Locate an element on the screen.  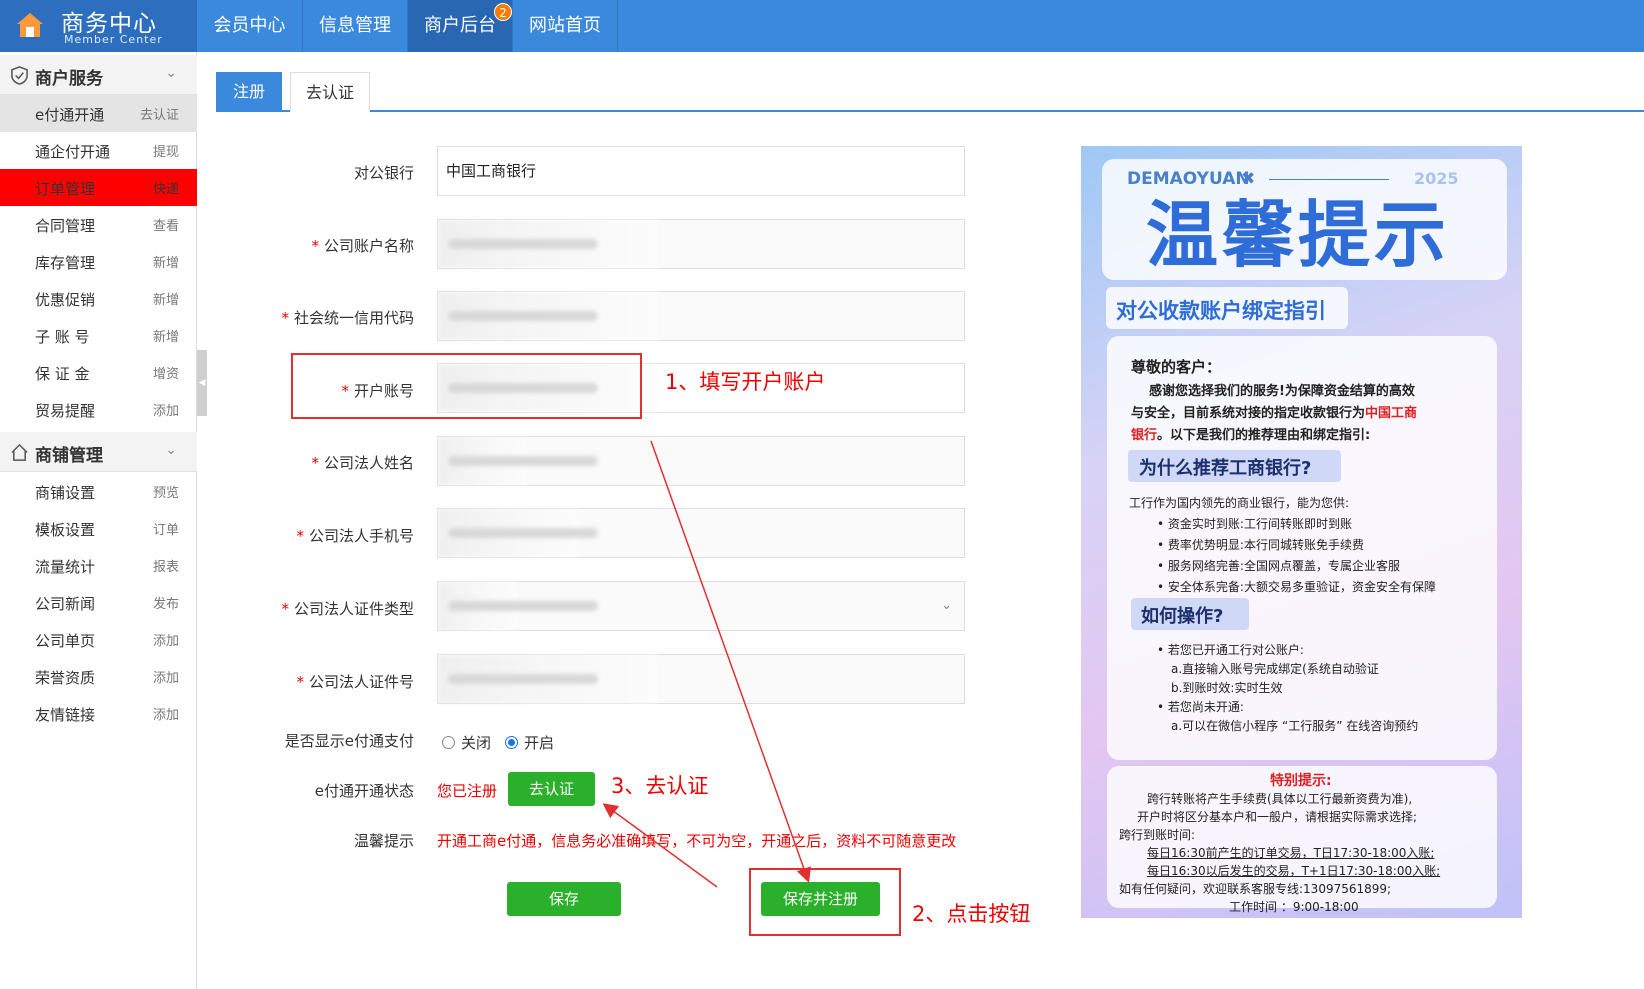
poster-how-line: a.直接输入账号完成绑定(系统自动验证 is located at coordinates (1275, 669).